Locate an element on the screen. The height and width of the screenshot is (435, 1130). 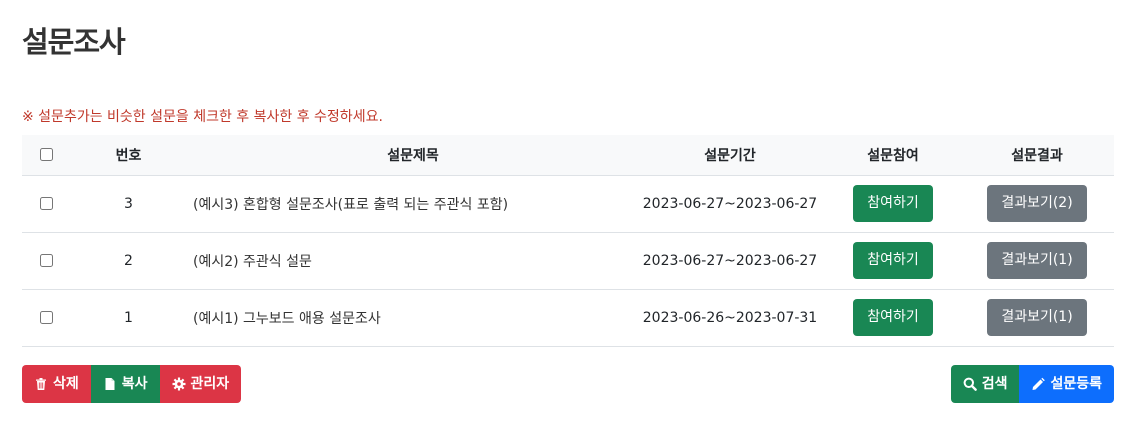
row-title-link: (예시1) 그누보드 애용 설문조사 is located at coordinates (410, 318).